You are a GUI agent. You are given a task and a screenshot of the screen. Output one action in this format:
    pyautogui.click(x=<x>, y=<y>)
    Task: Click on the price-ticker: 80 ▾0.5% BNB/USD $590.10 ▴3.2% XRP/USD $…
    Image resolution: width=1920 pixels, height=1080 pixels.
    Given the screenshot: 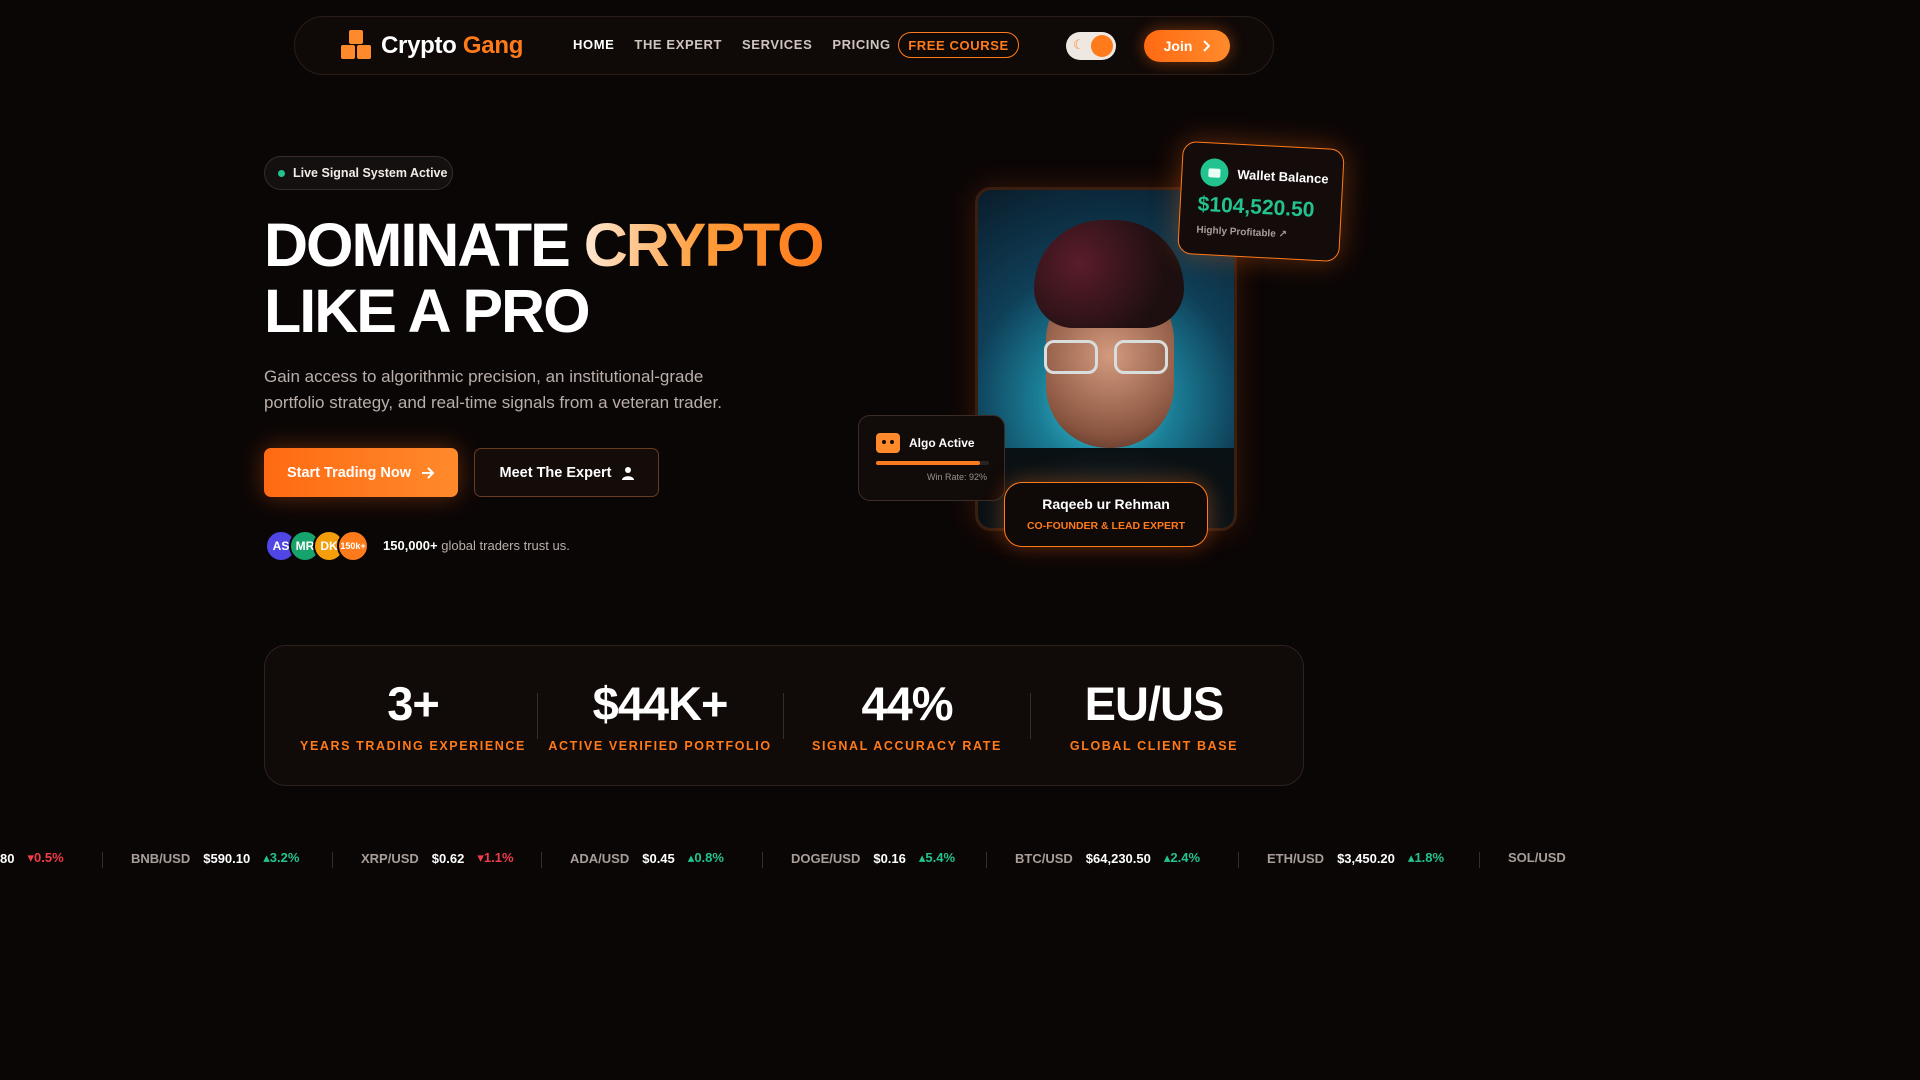 What is the action you would take?
    pyautogui.click(x=784, y=862)
    